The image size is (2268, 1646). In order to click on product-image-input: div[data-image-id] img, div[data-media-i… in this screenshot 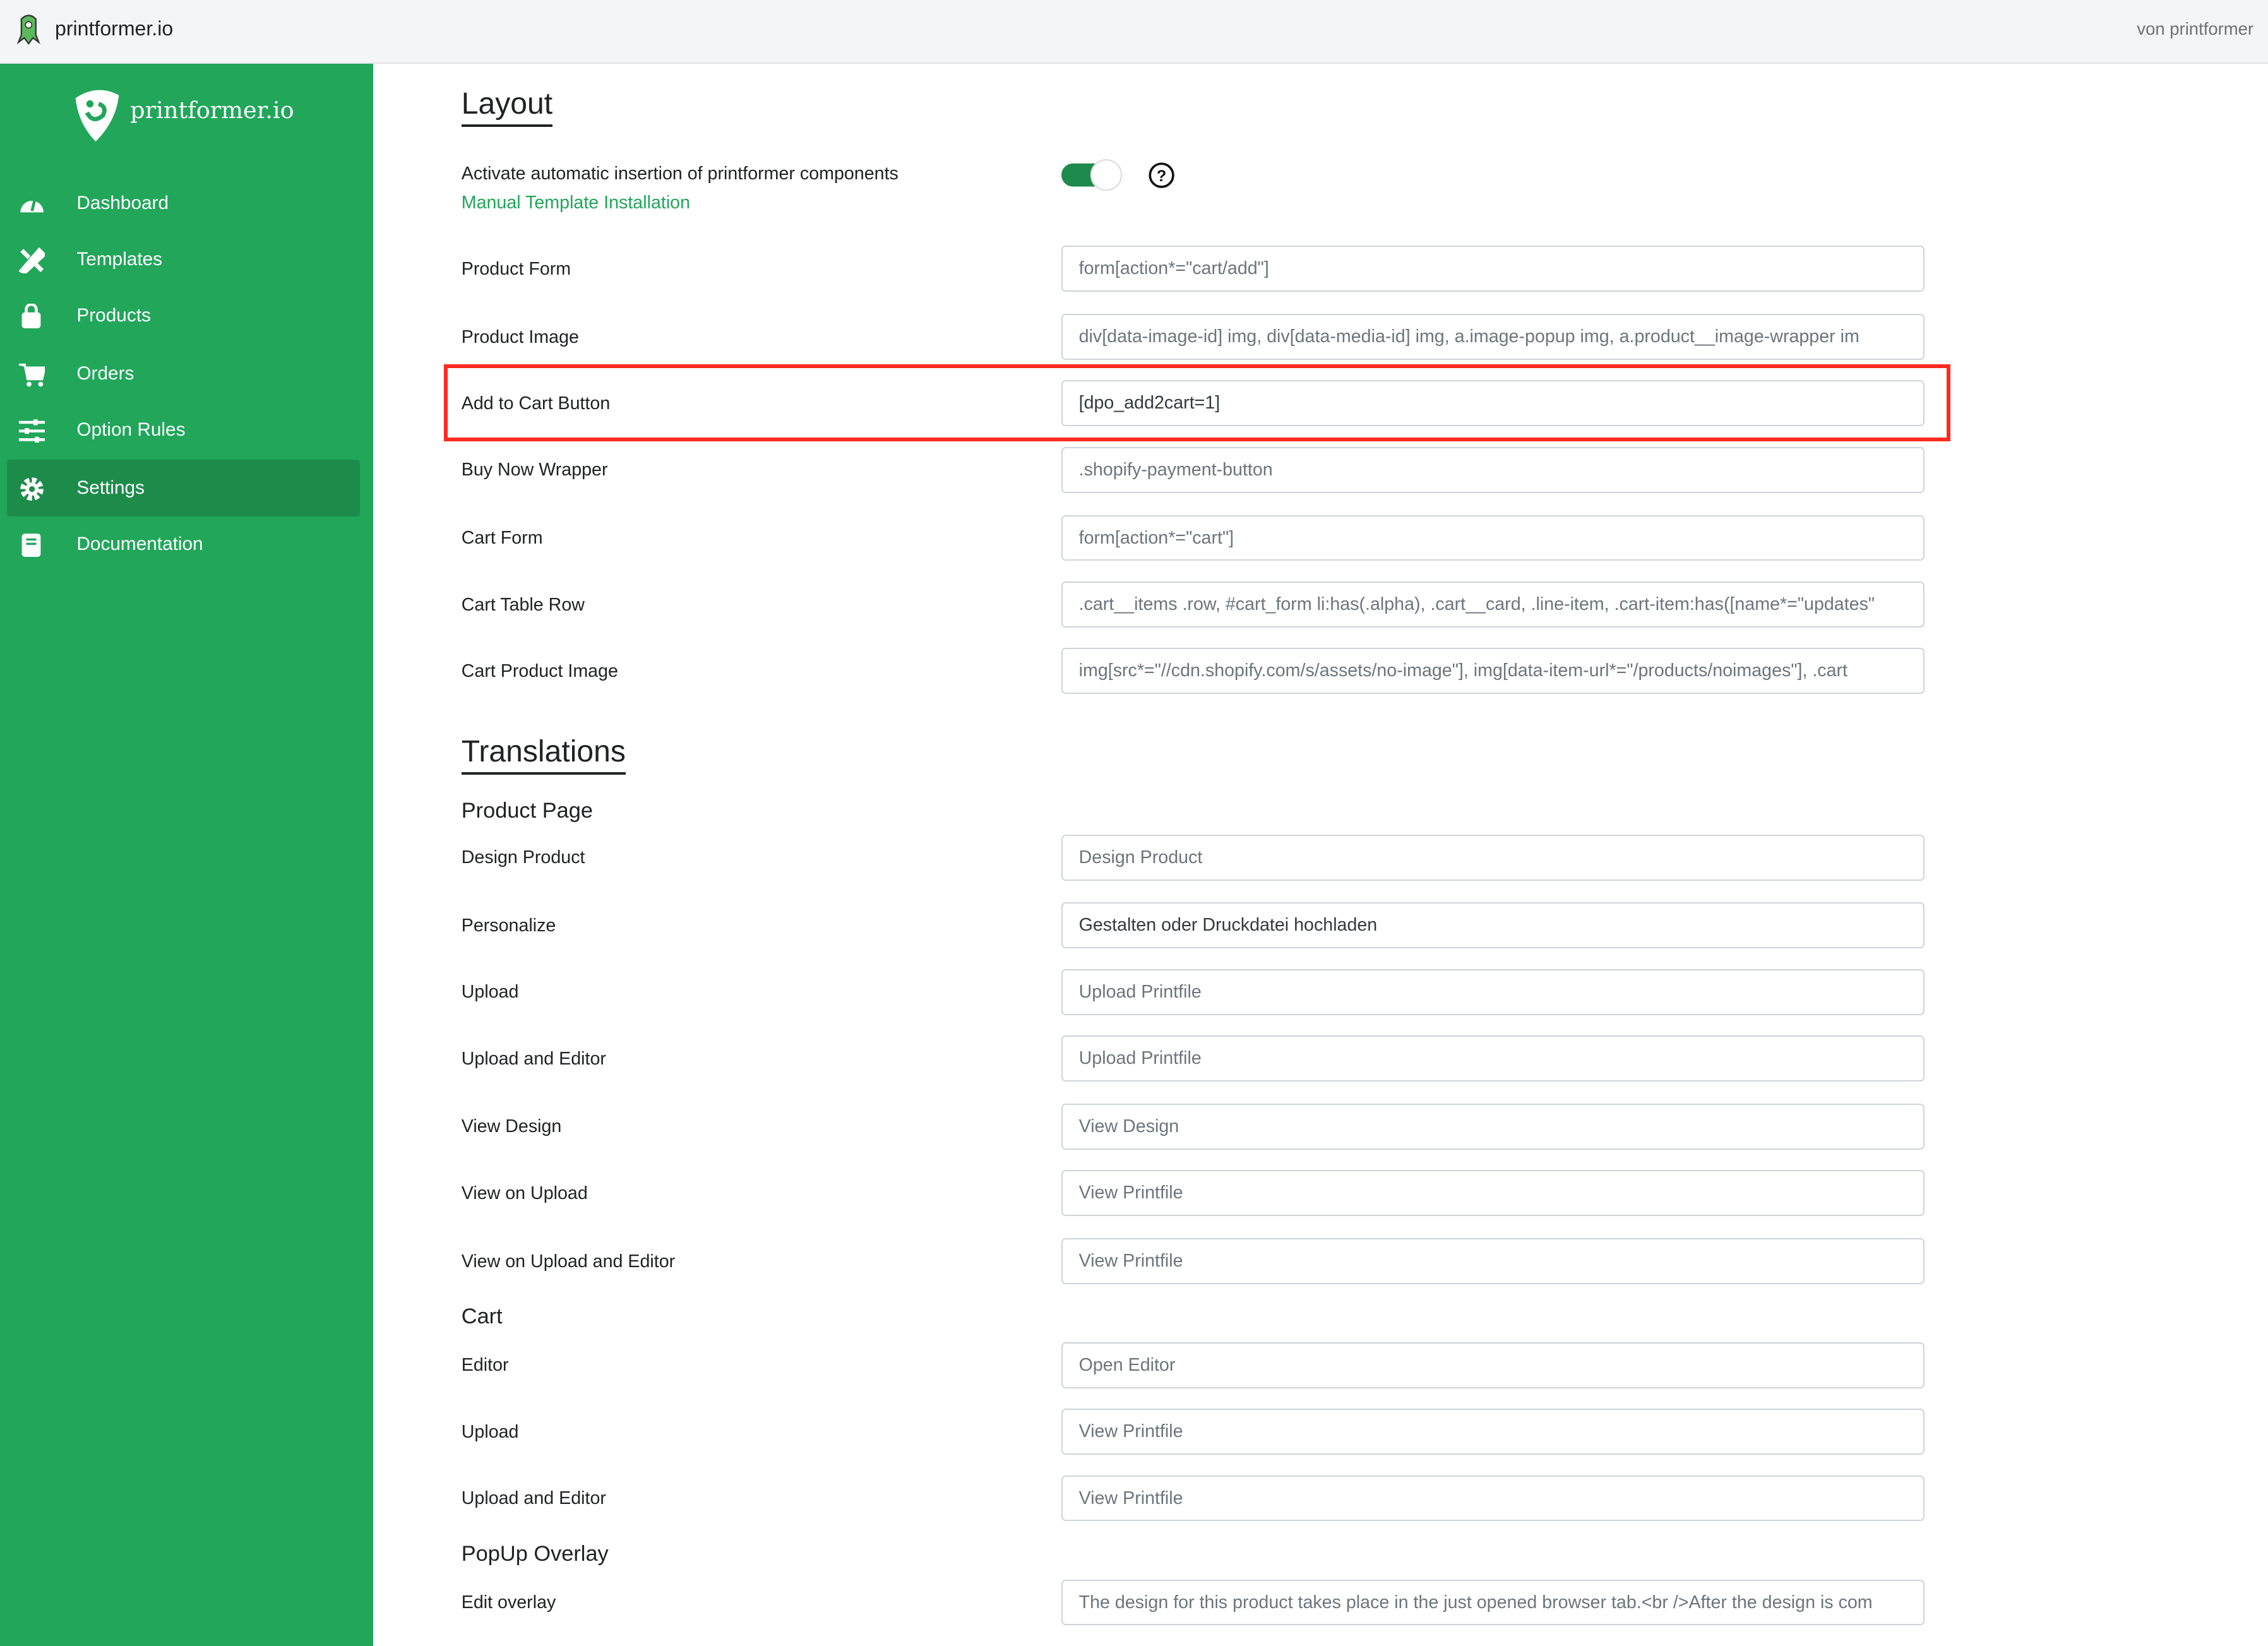, I will do `click(1493, 337)`.